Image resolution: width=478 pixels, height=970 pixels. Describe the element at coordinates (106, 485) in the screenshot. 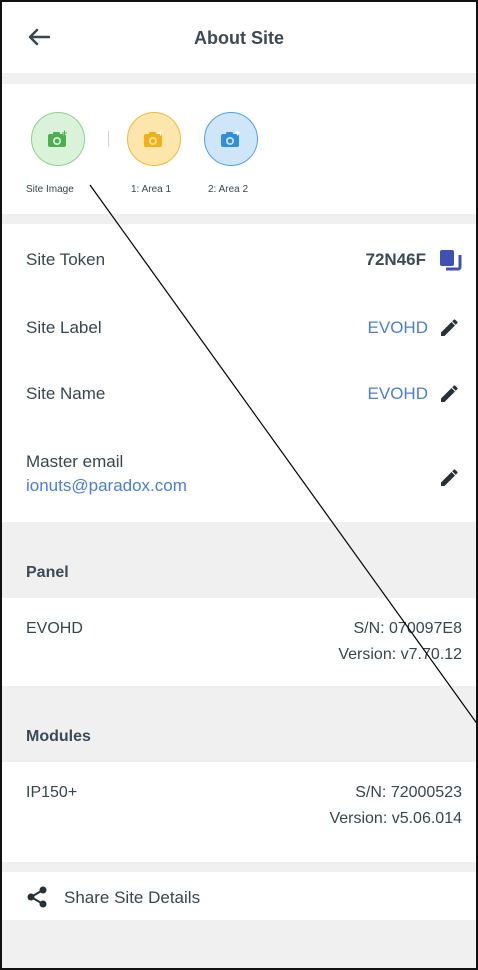

I see `master-email-value: ionuts@paradox.com` at that location.